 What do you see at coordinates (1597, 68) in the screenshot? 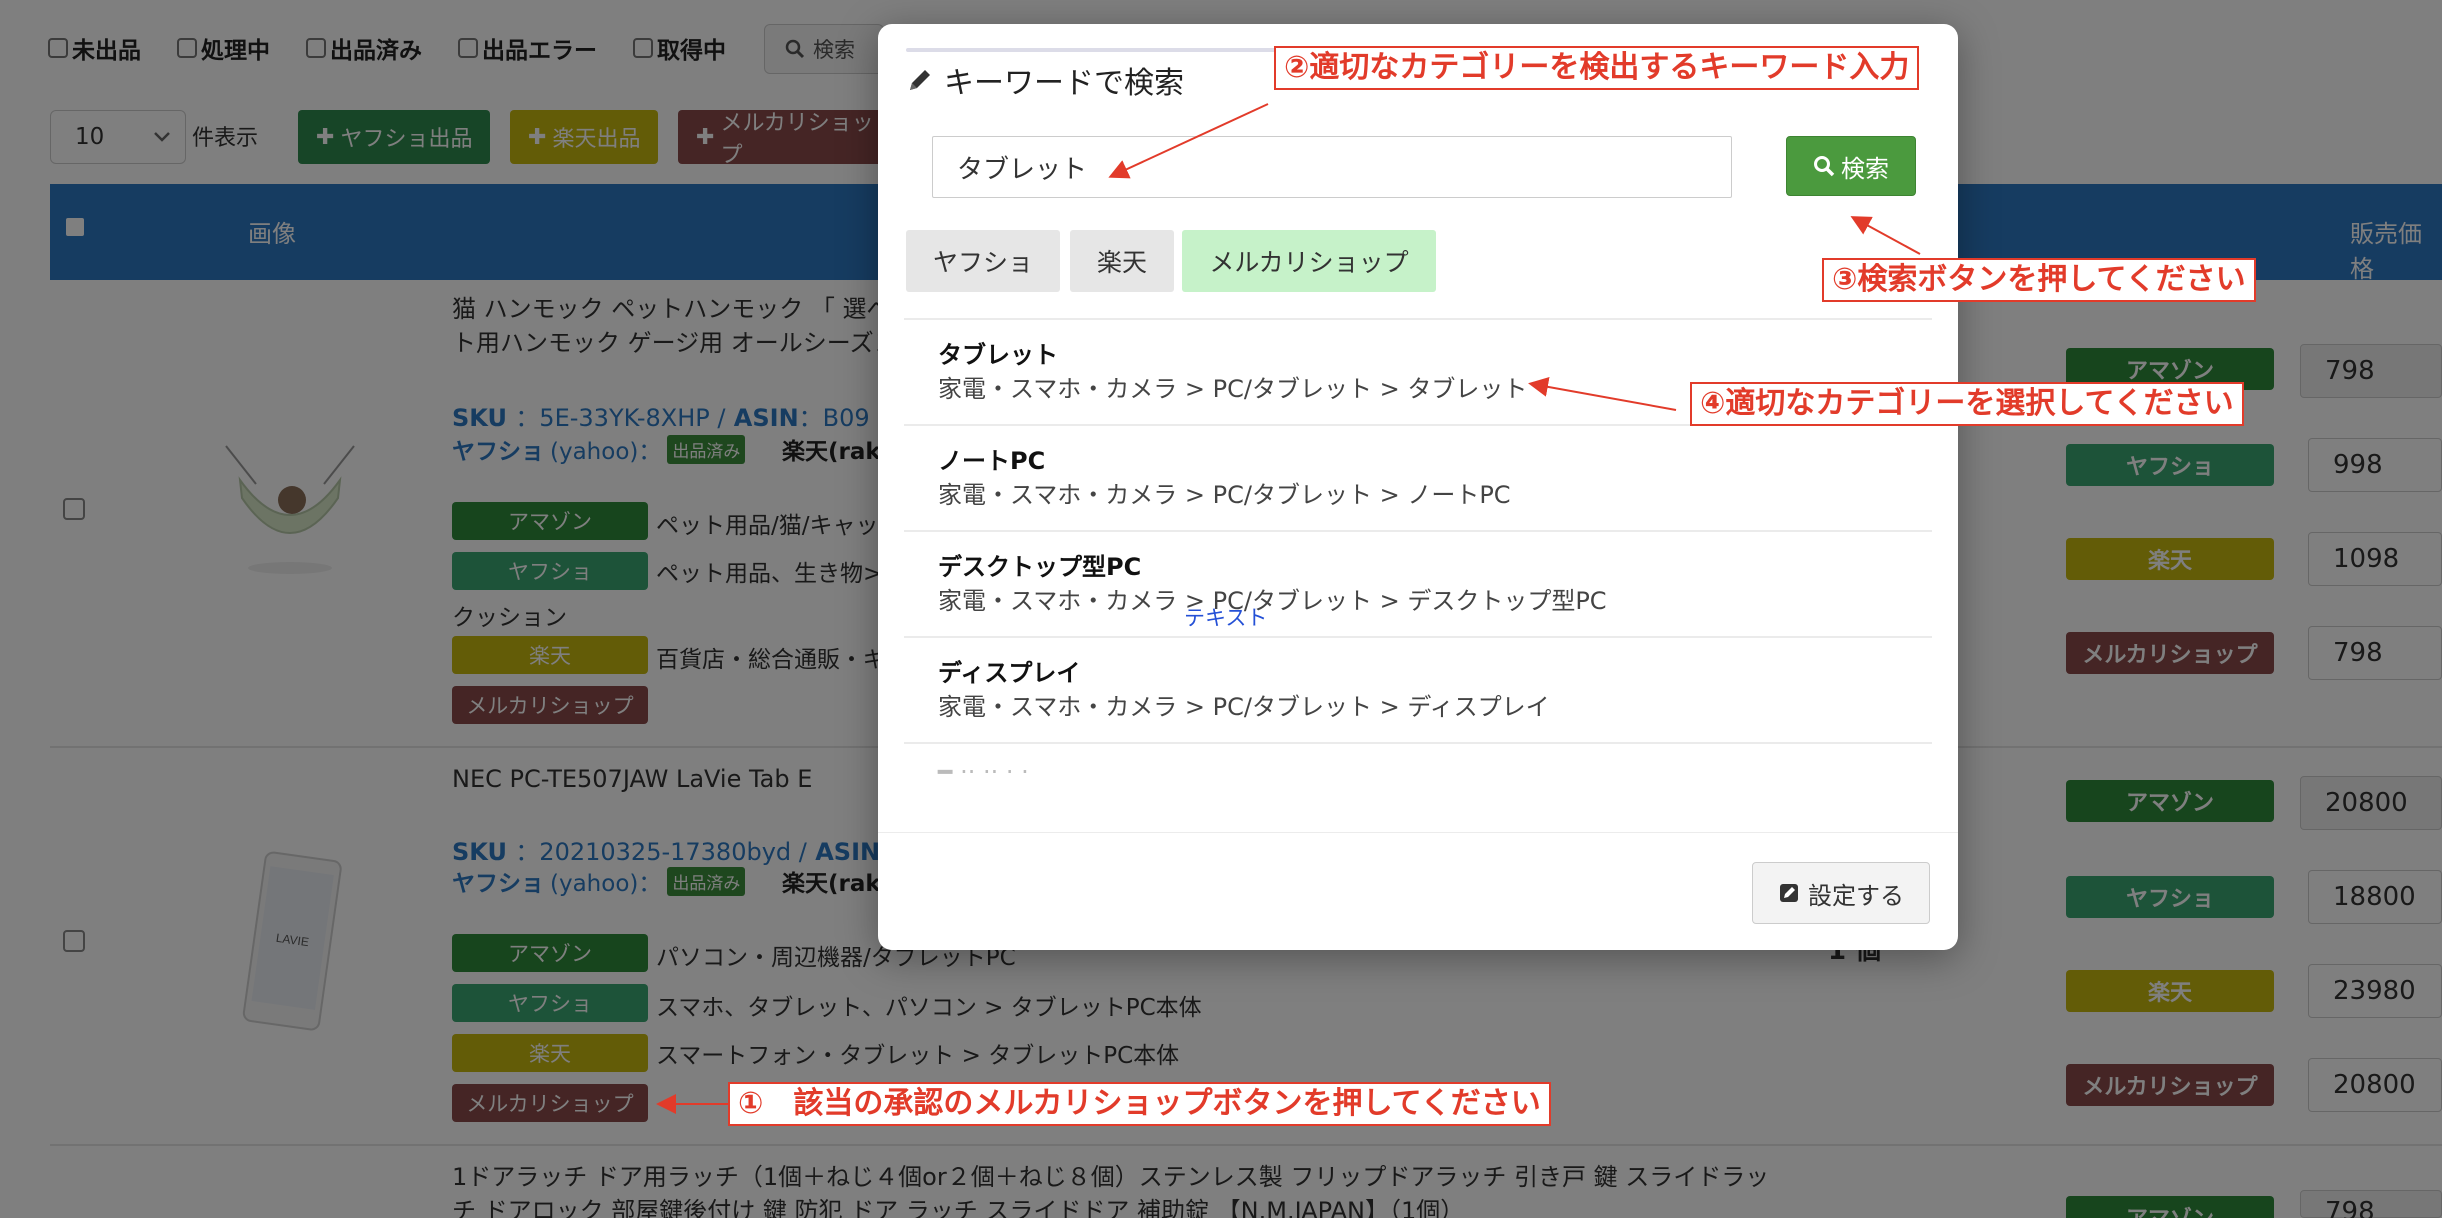
I see `annotation-step2: ②適切なカテゴリーを検出するキーワード入力` at bounding box center [1597, 68].